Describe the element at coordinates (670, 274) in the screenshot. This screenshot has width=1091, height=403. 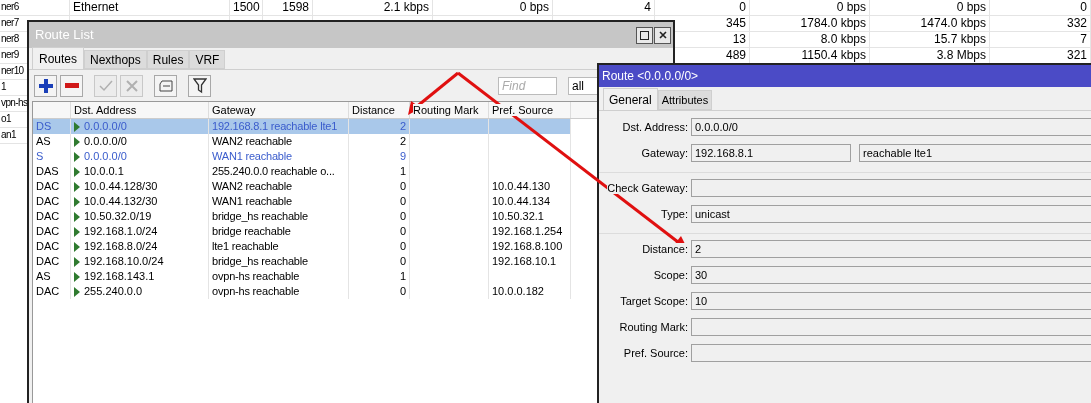
I see `field-label: Scope:` at that location.